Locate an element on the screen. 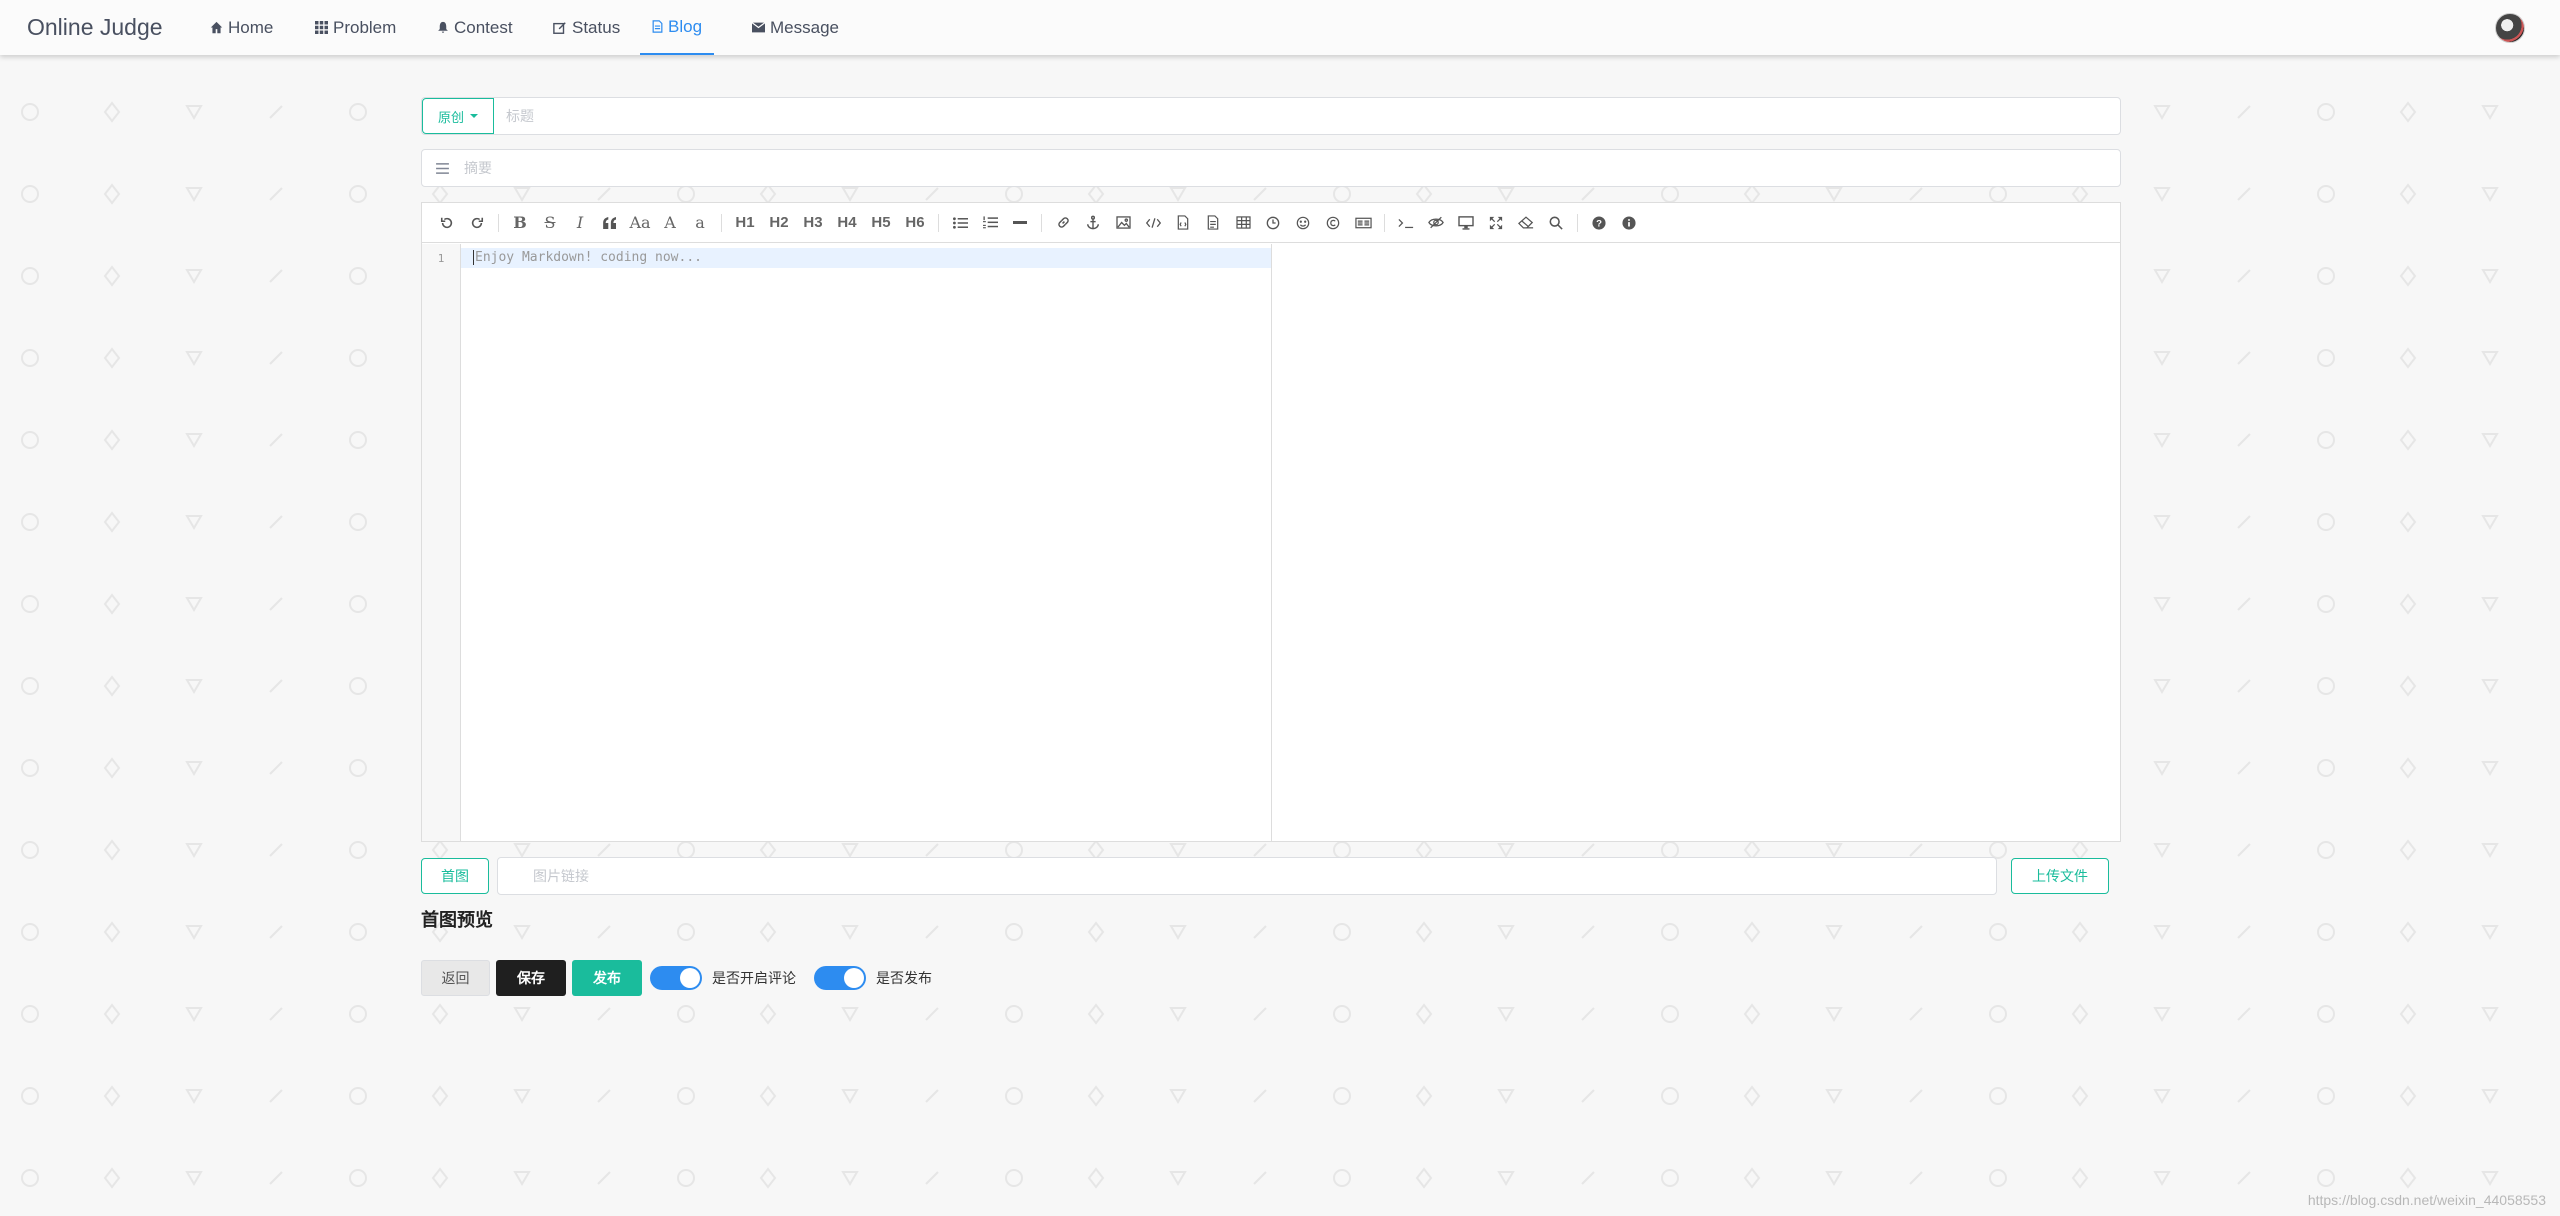 The width and height of the screenshot is (2560, 1216). datetime-icon is located at coordinates (1273, 223).